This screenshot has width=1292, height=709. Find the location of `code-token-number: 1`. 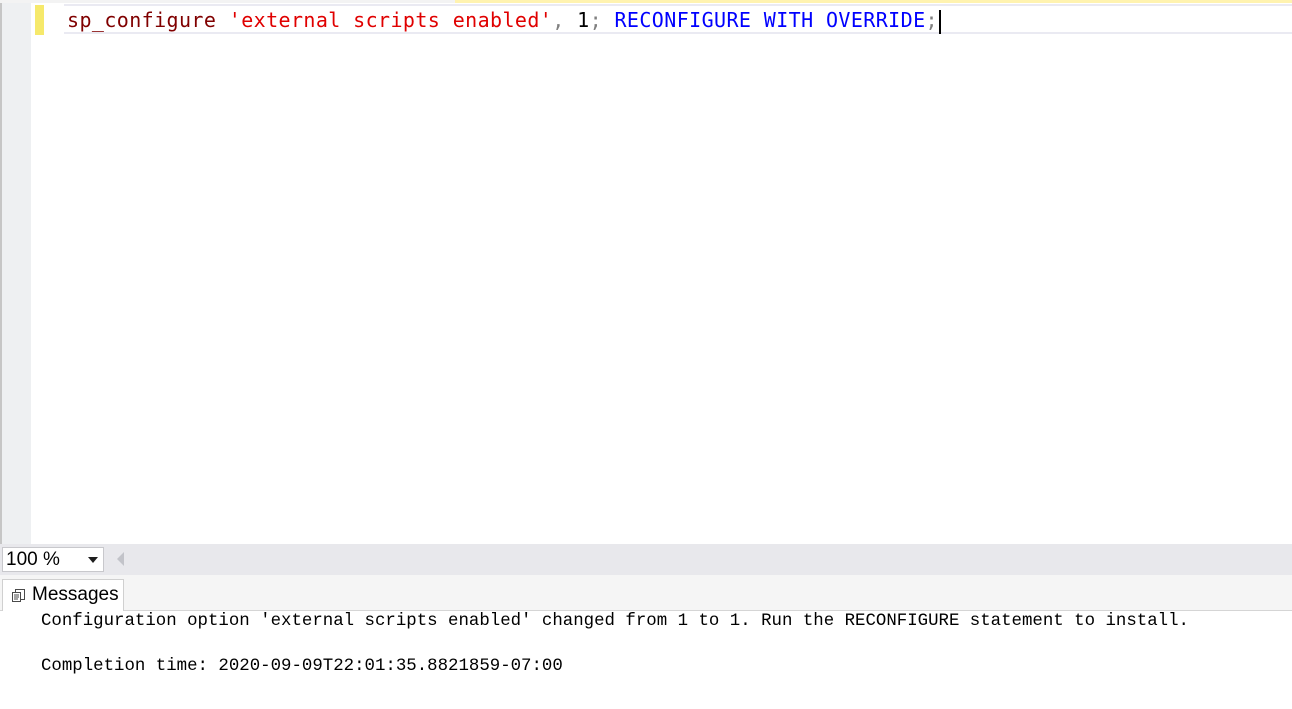

code-token-number: 1 is located at coordinates (583, 20).